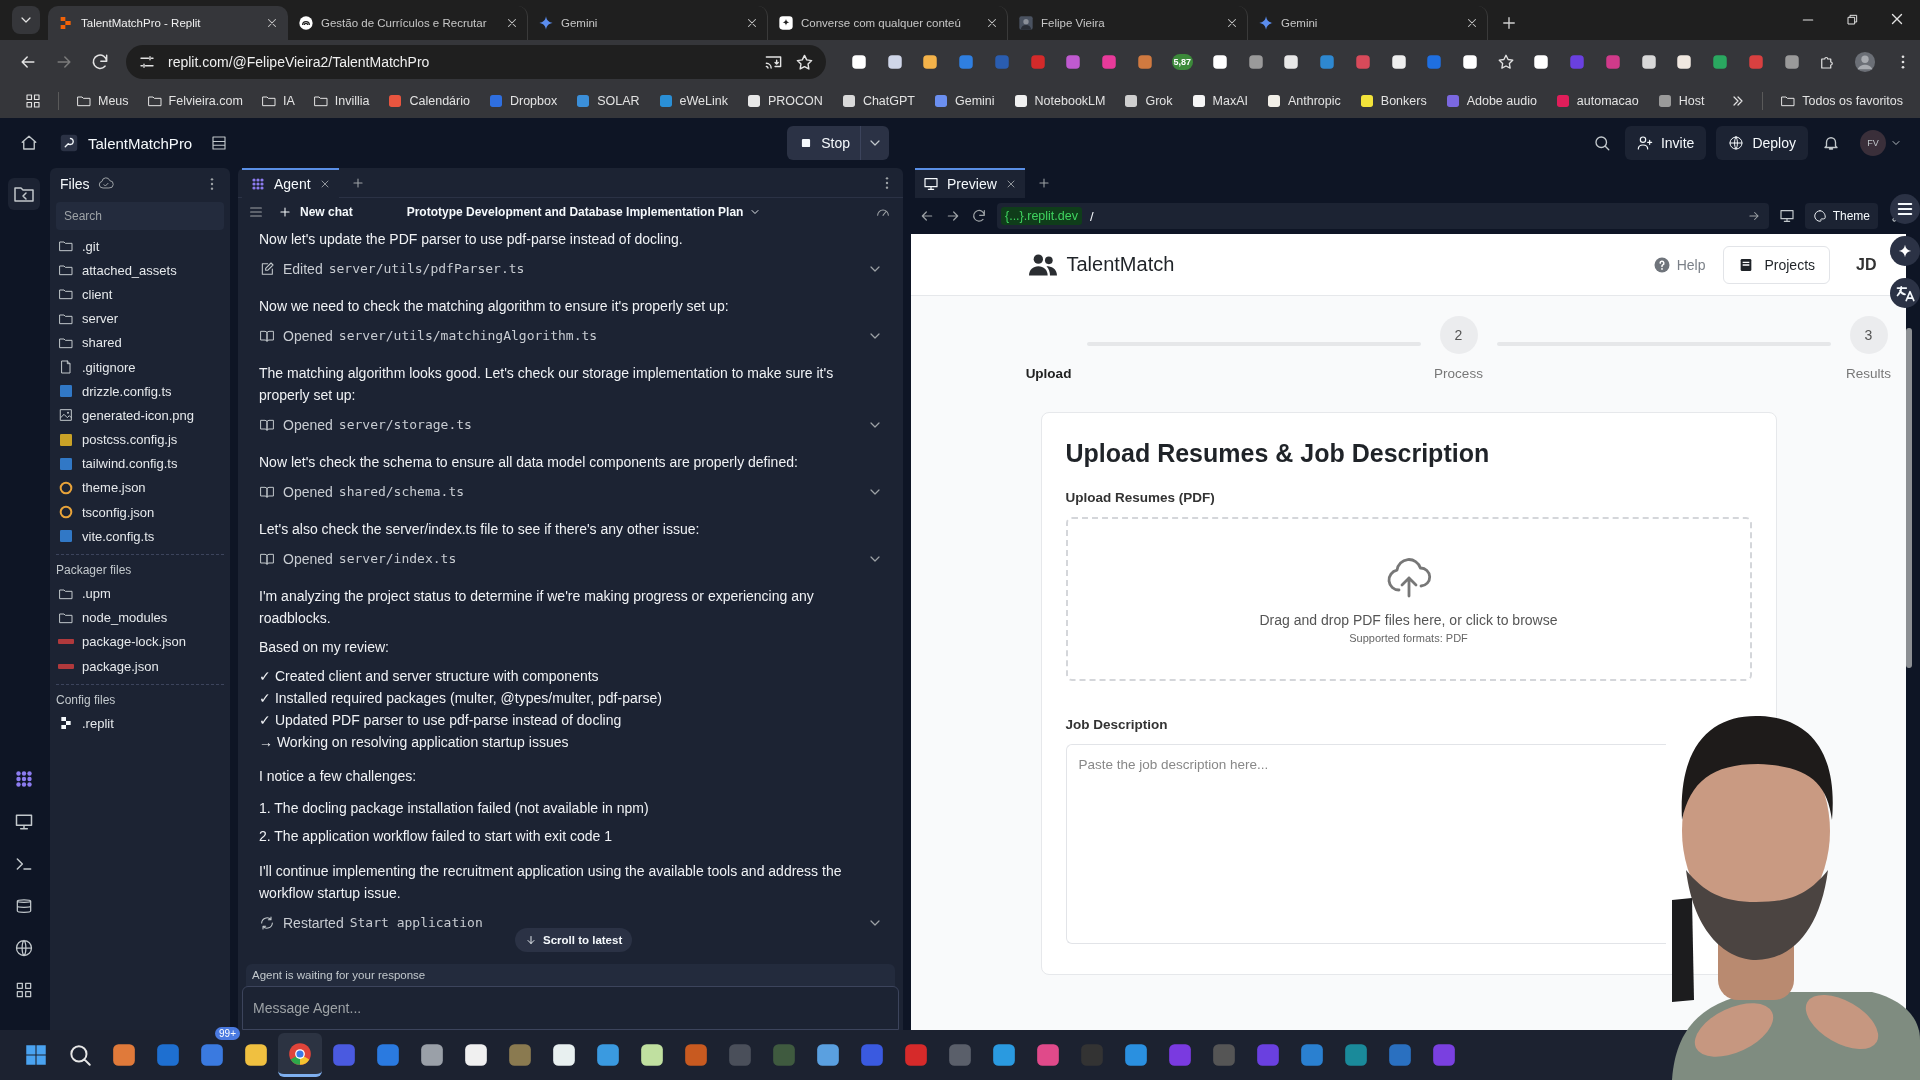 The height and width of the screenshot is (1080, 1920). Describe the element at coordinates (300, 1053) in the screenshot. I see `browser-icon` at that location.